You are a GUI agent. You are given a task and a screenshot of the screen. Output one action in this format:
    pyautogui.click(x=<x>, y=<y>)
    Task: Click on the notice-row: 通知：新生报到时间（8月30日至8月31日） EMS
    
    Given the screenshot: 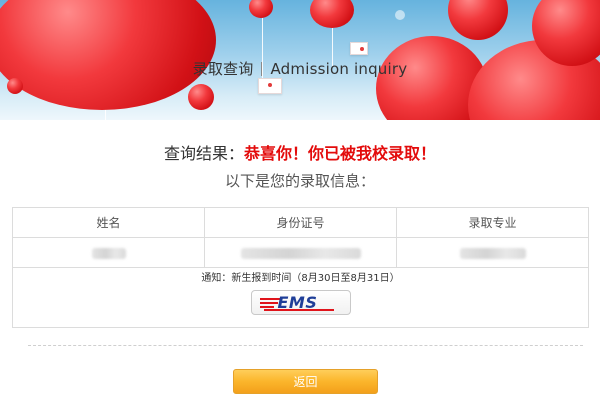 What is the action you would take?
    pyautogui.click(x=300, y=297)
    